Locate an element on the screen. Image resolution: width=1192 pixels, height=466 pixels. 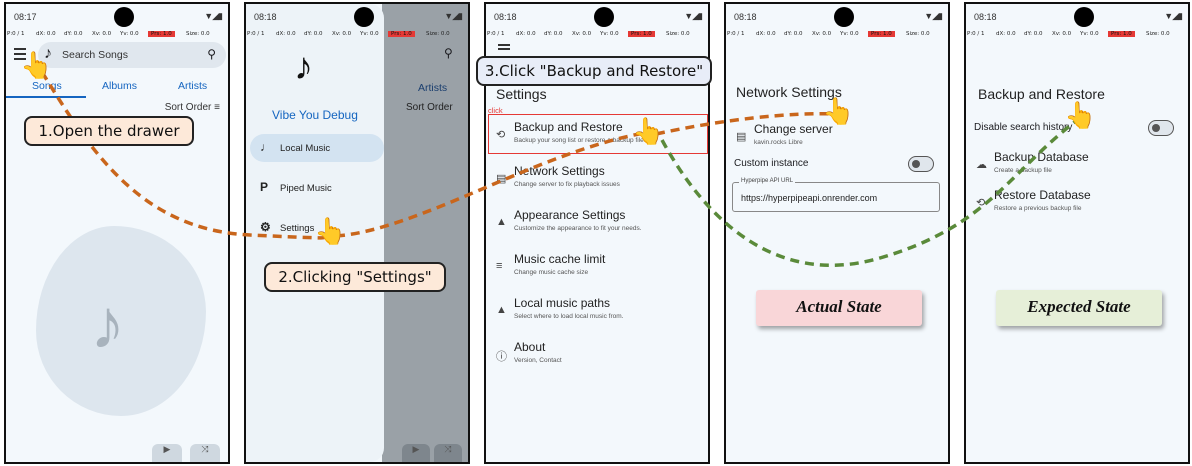
cloud-upload-icon: ☁ is located at coordinates (981, 165).